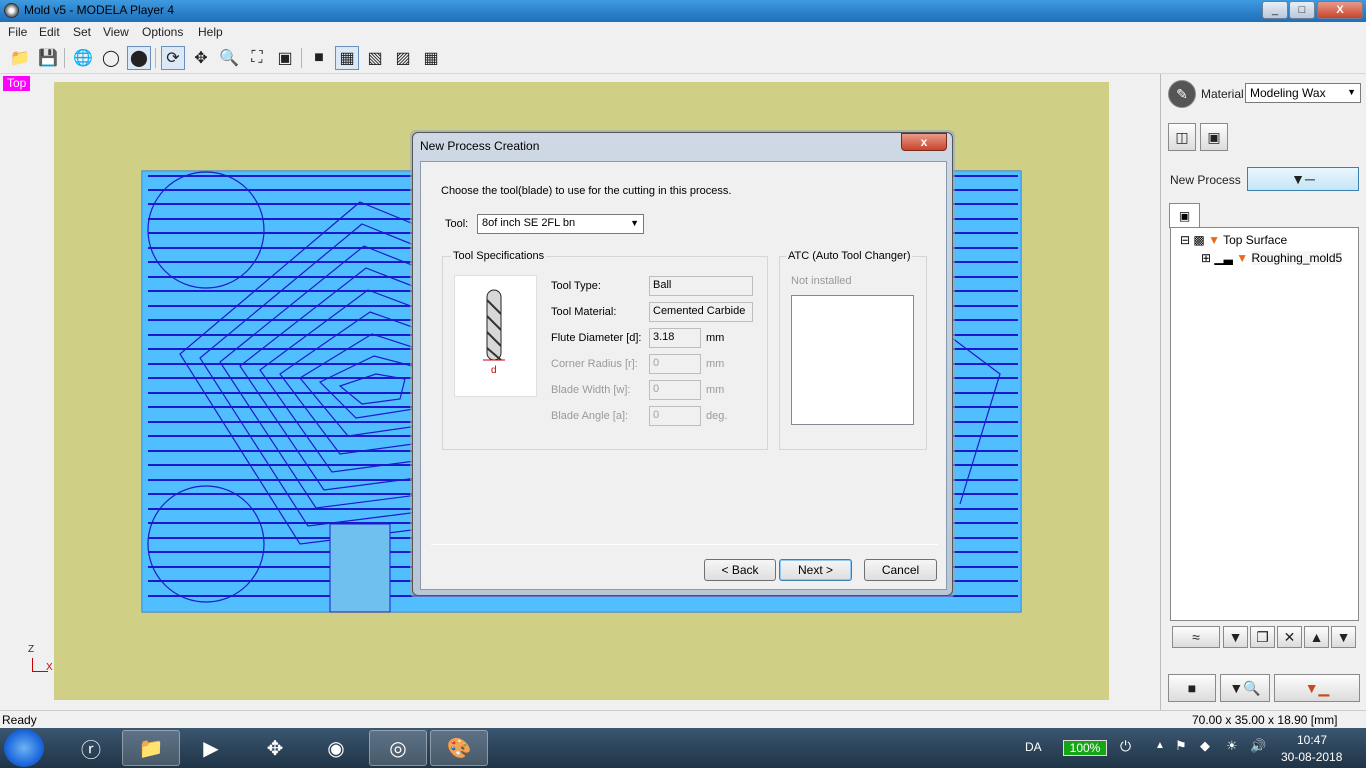 Image resolution: width=1366 pixels, height=768 pixels. Describe the element at coordinates (1181, 746) in the screenshot. I see `flag-icon: ⚑` at that location.